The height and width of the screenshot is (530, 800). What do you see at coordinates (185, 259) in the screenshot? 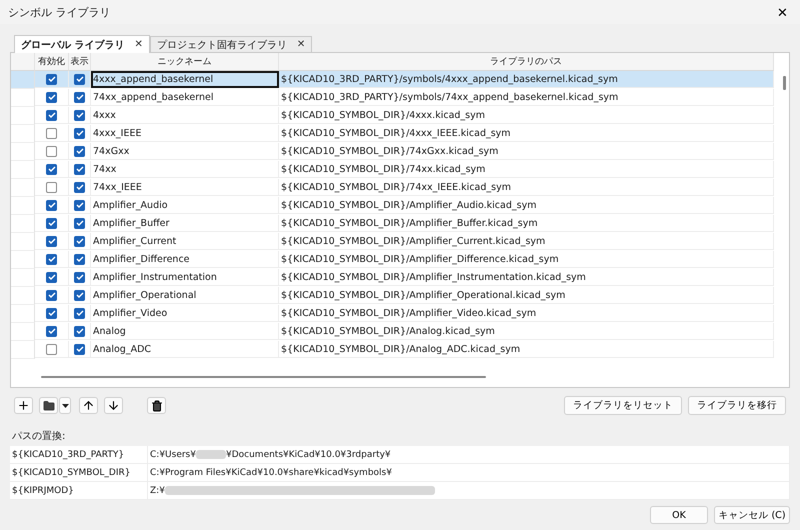
I see `nickname-cell: Amplifier_Difference` at bounding box center [185, 259].